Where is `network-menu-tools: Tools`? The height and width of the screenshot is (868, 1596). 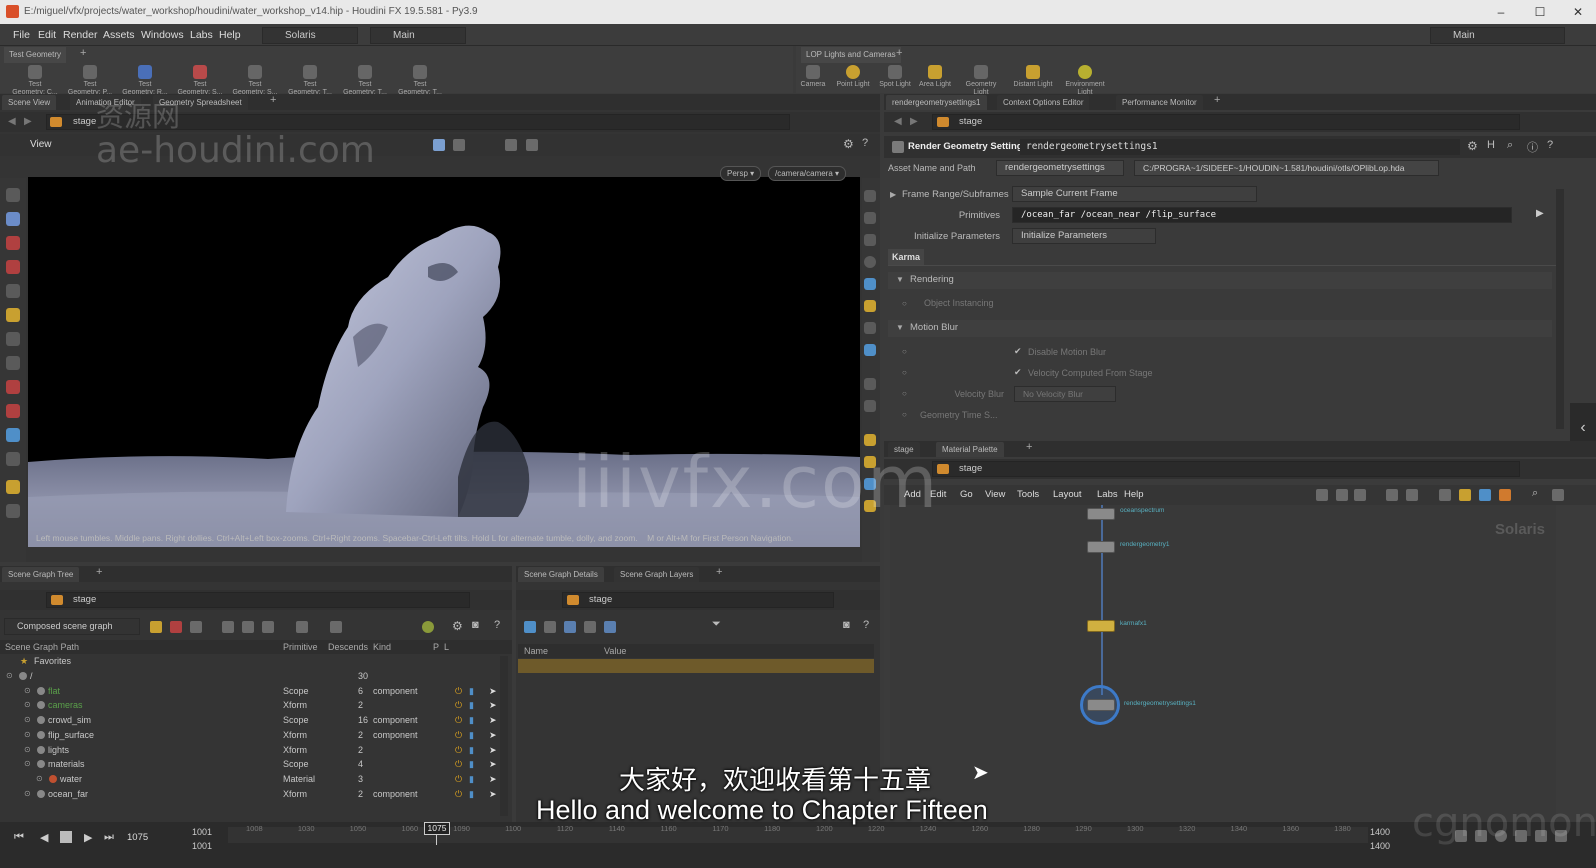
network-menu-tools: Tools is located at coordinates (1028, 494).